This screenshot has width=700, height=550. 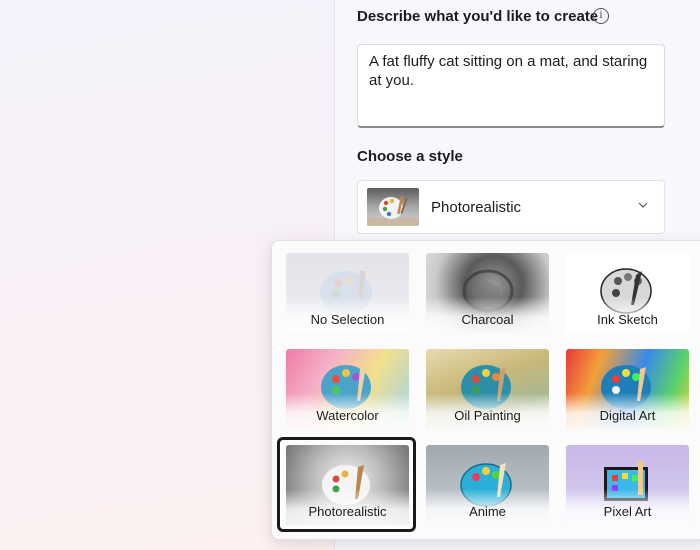 I want to click on style-tile-digital-art: Digital Art, so click(x=627, y=389).